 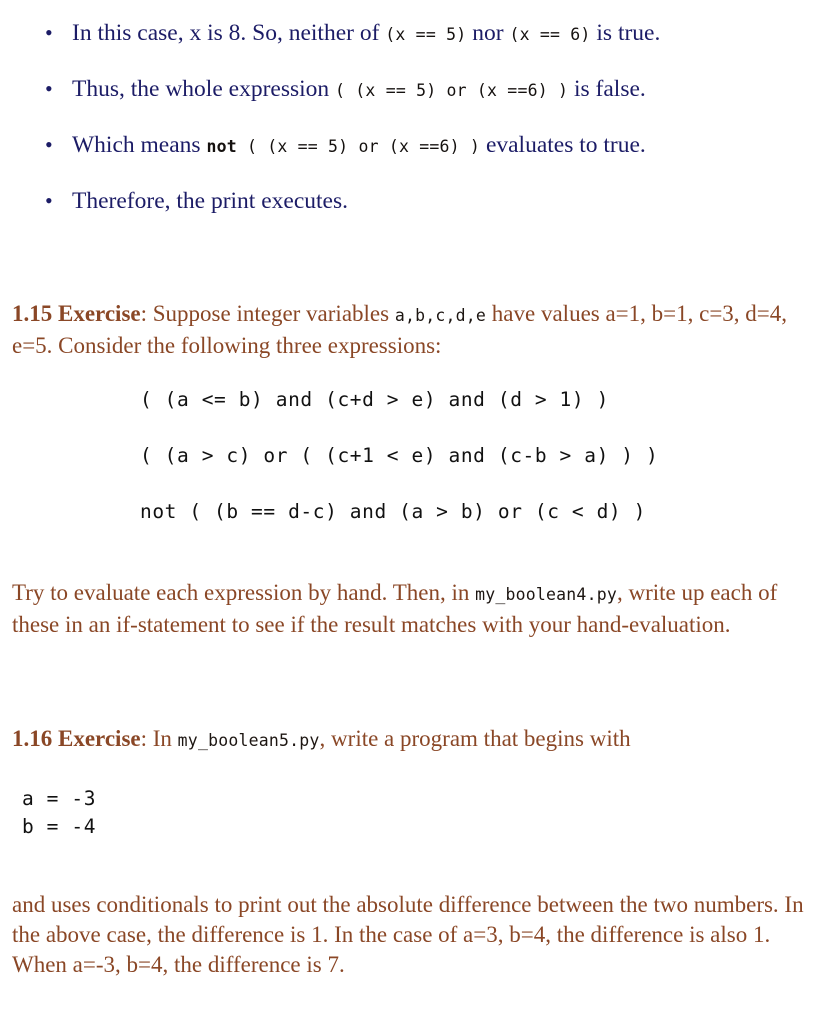 I want to click on inline-code-variables: a,b,c,d,e, so click(x=440, y=315).